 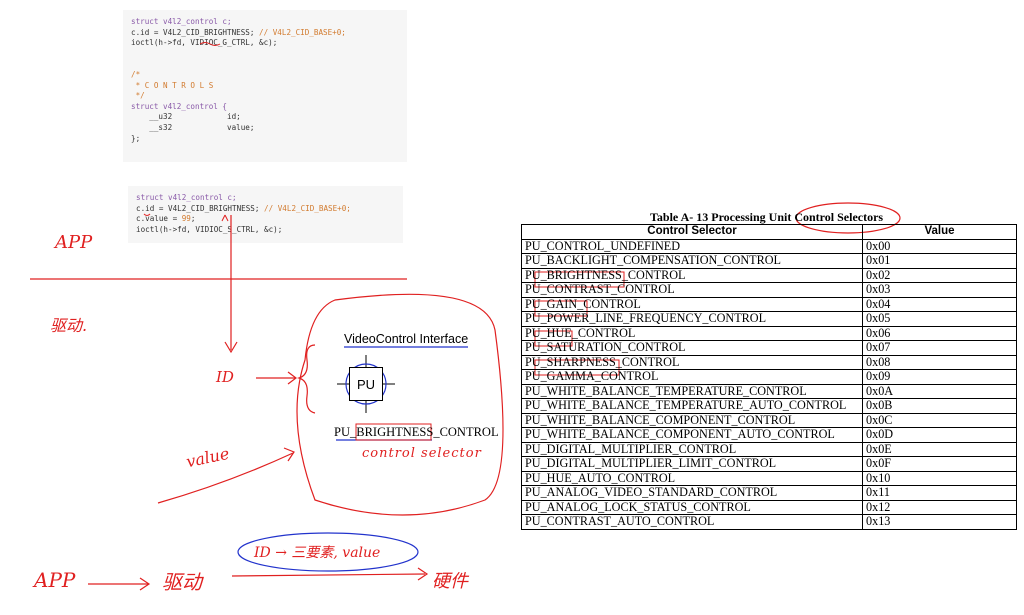 What do you see at coordinates (939, 522) in the screenshot?
I see `value-cell: 0x13` at bounding box center [939, 522].